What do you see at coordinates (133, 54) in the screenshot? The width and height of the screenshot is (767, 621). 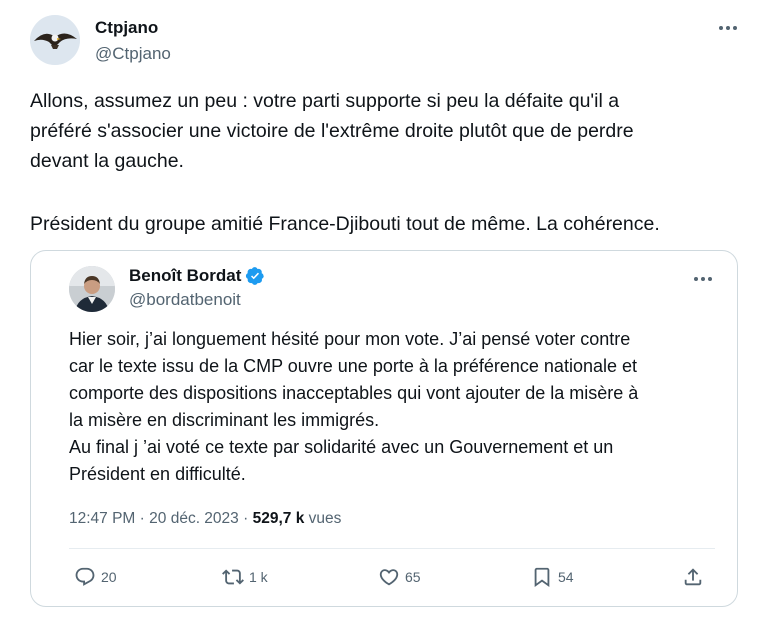 I see `author-handle: @Ctpjano` at bounding box center [133, 54].